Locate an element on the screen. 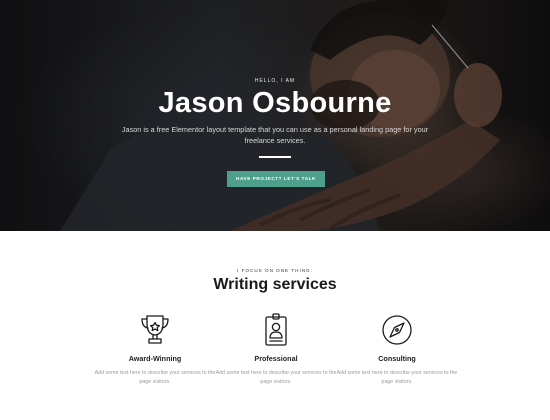 The width and height of the screenshot is (550, 420). cta-button: HAVE PROJECT? LET'S TALK is located at coordinates (276, 179).